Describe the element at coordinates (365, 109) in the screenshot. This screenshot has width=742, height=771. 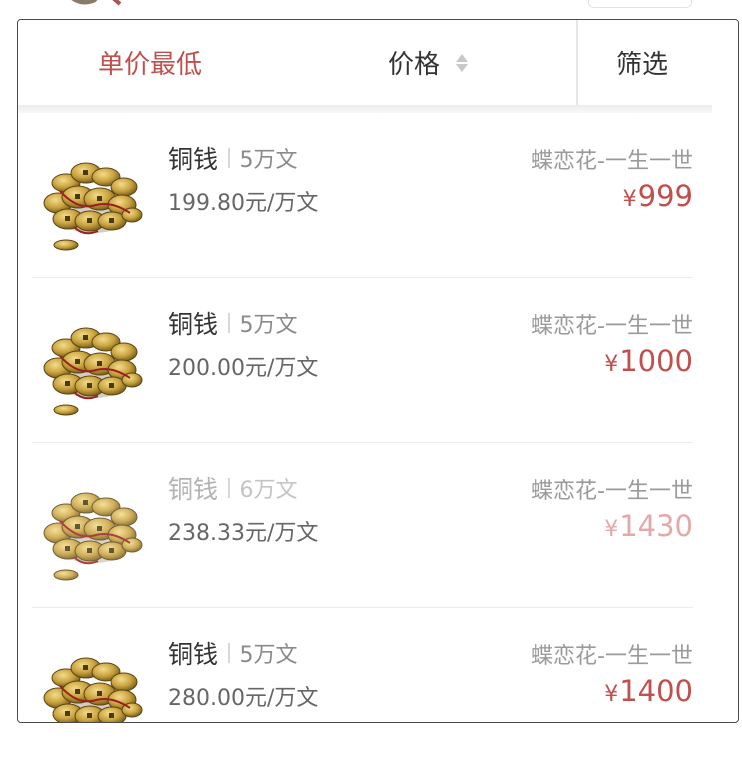
I see `sort-bar-shadow` at that location.